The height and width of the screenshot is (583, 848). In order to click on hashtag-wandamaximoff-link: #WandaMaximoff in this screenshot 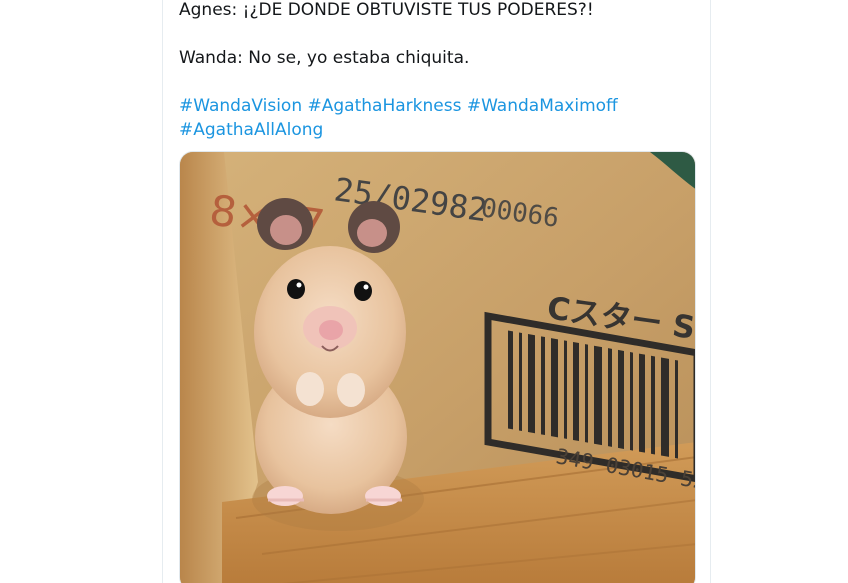, I will do `click(542, 106)`.